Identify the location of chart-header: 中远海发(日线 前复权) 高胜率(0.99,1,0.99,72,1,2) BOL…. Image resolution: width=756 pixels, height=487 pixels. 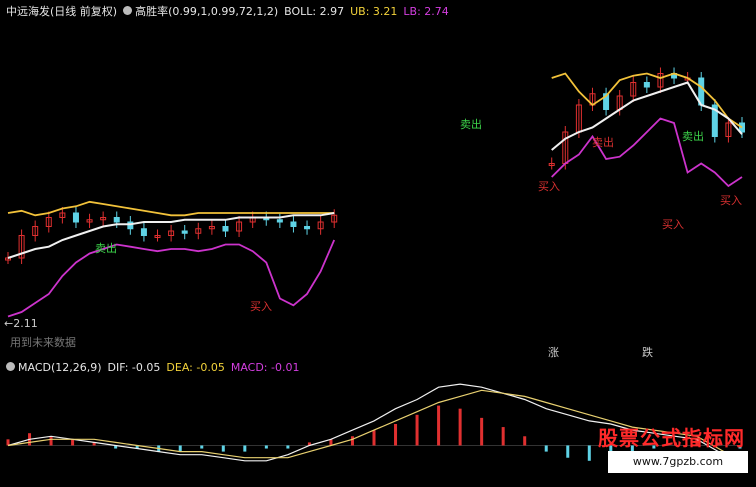
(227, 11).